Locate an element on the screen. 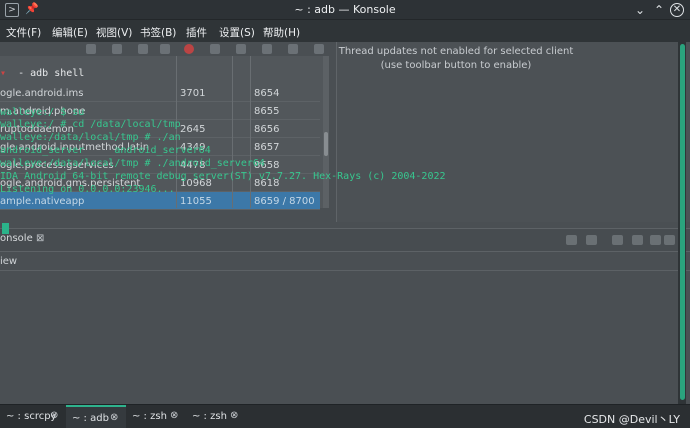 This screenshot has height=428, width=690. menu-bar: 文件(F) 编辑(E) 视图(V) 书签(B) 插件 设置(S) 帮助(H) is located at coordinates (345, 31).